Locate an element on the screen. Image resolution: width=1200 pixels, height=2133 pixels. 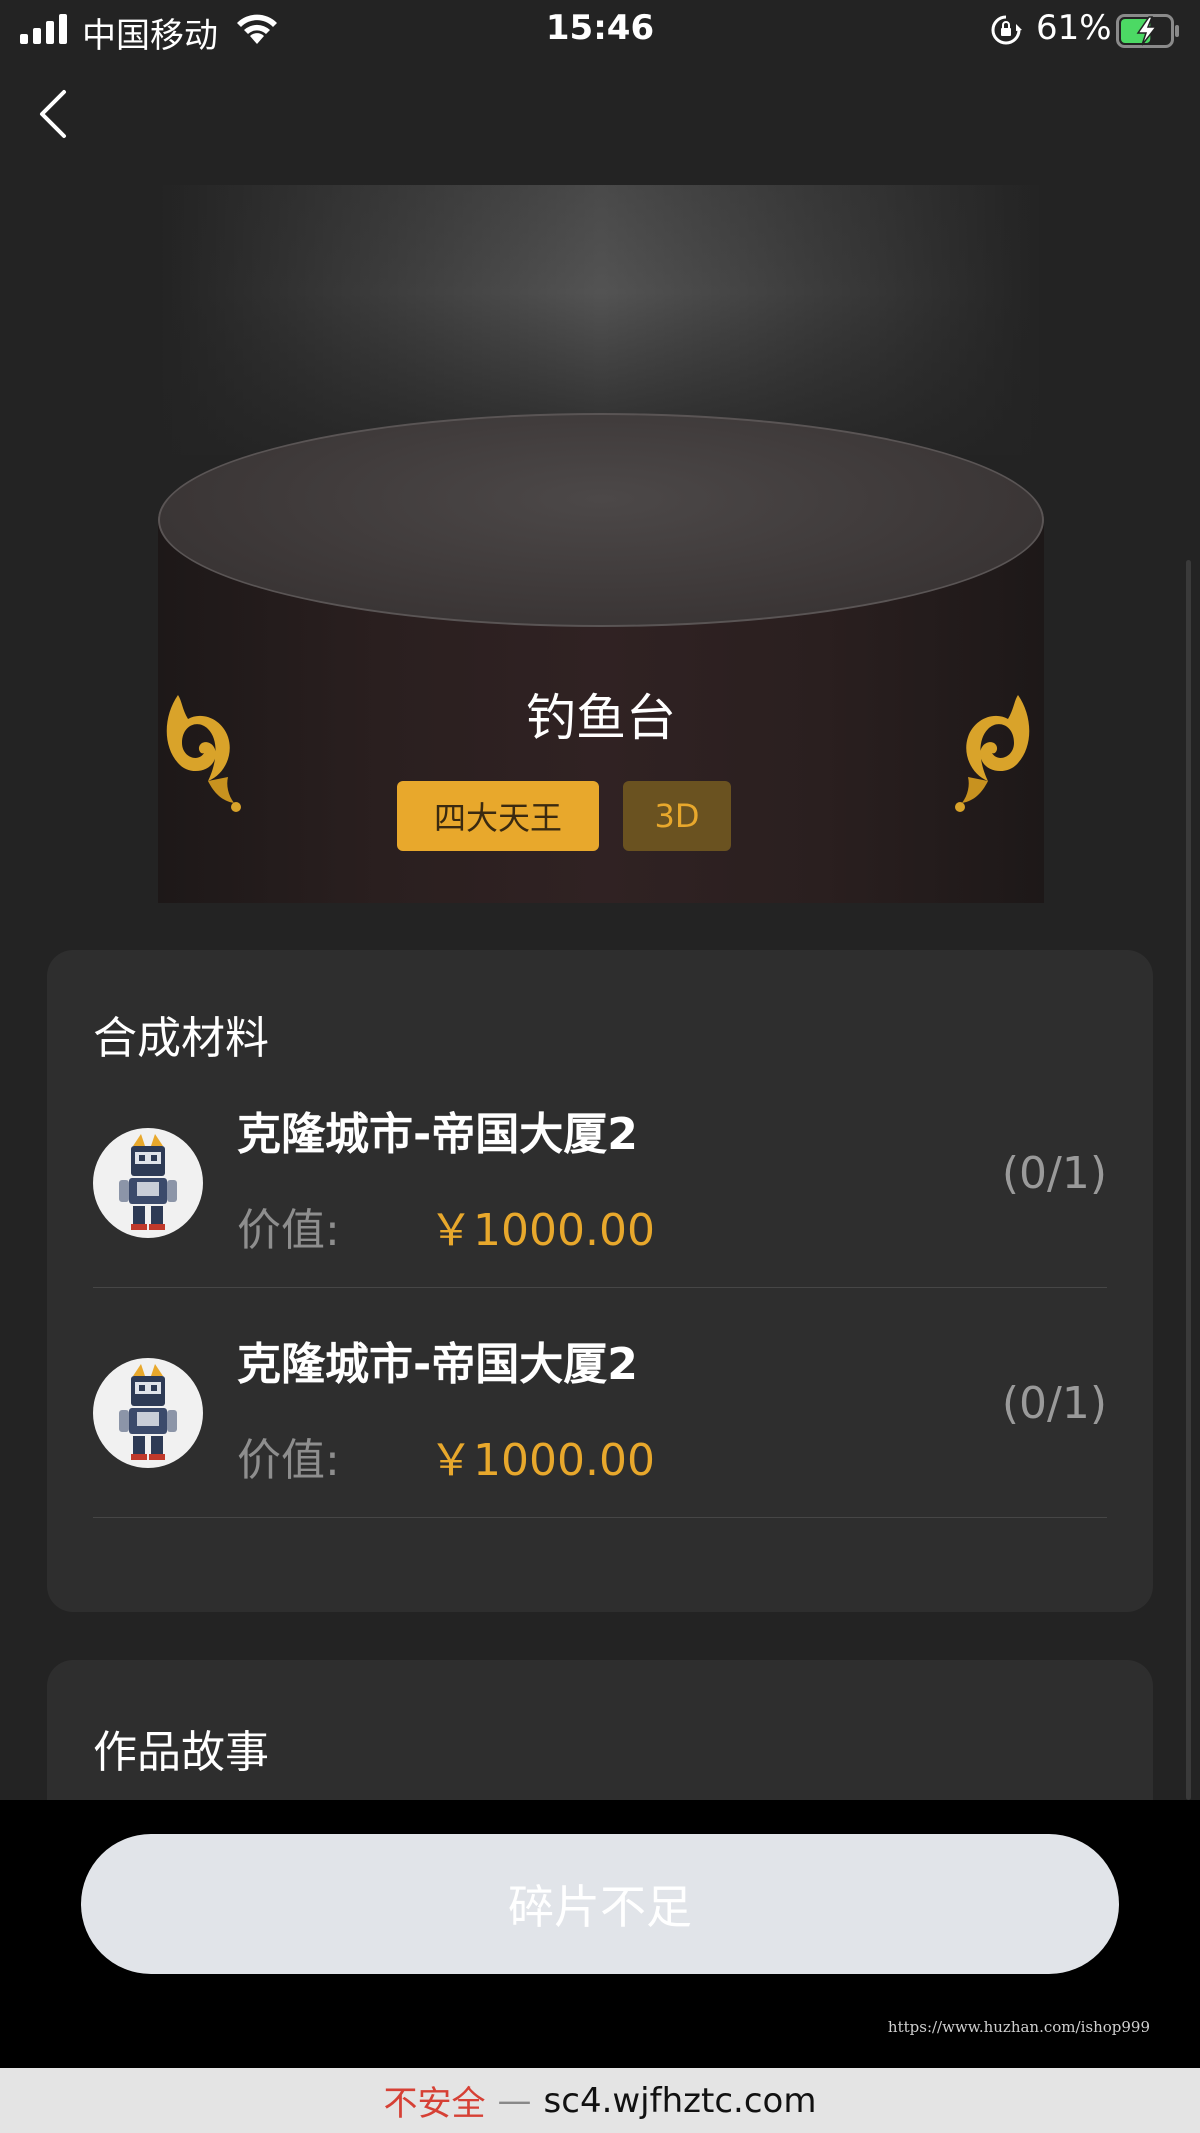
battery-charging-icon is located at coordinates (1147, 31).